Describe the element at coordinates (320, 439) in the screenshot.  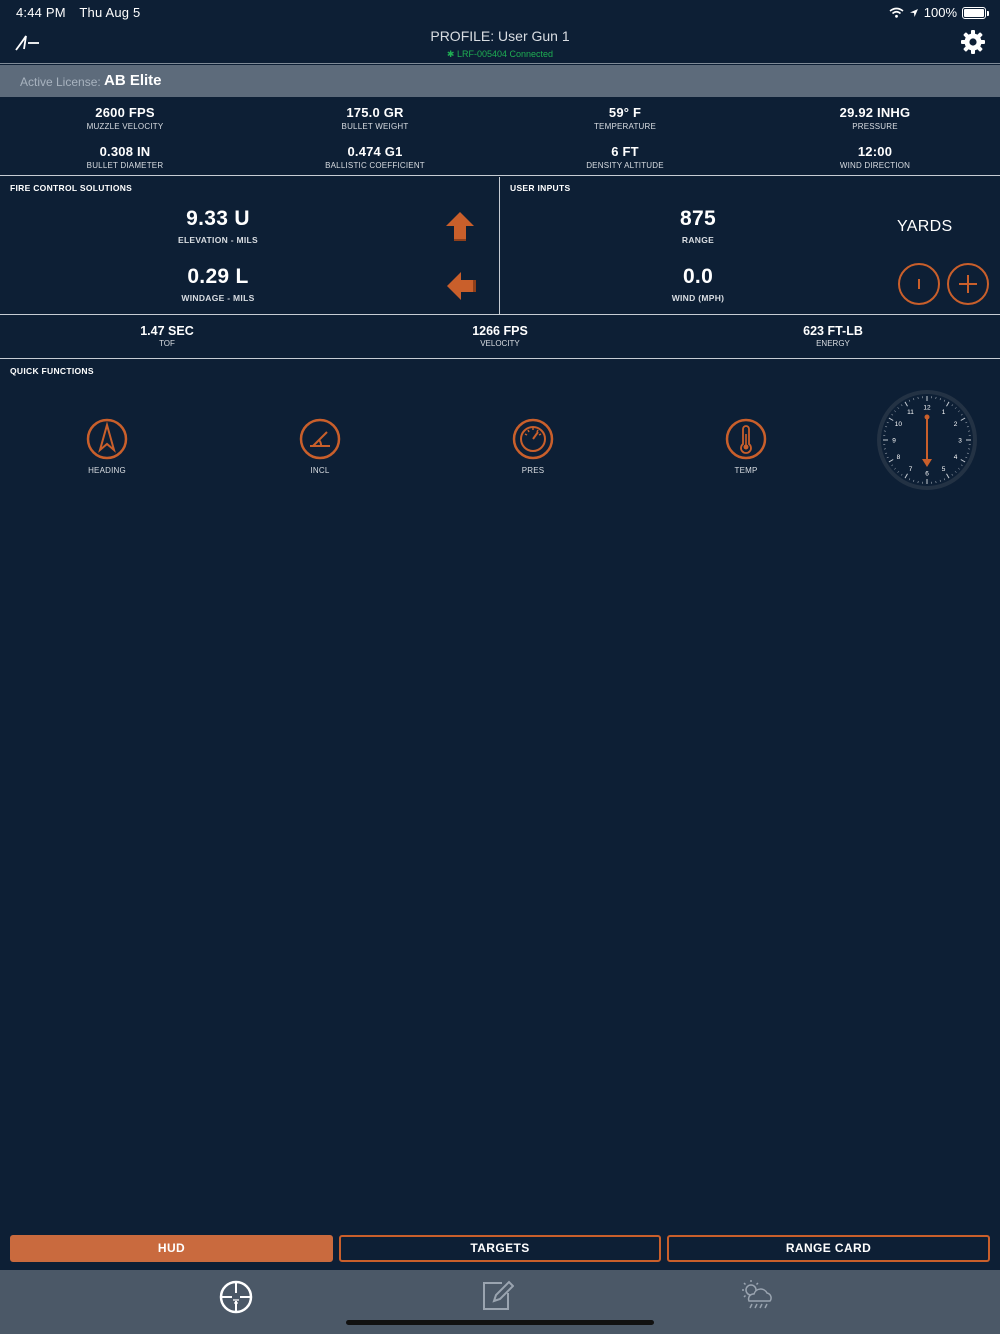
I see `inclination-icon` at that location.